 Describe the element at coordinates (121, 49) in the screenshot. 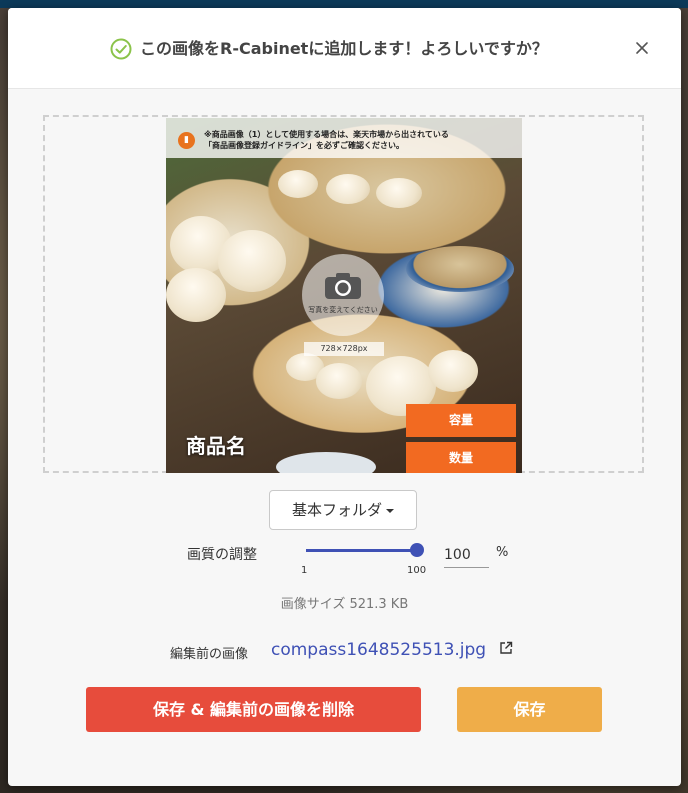

I see `check-circle-icon` at that location.